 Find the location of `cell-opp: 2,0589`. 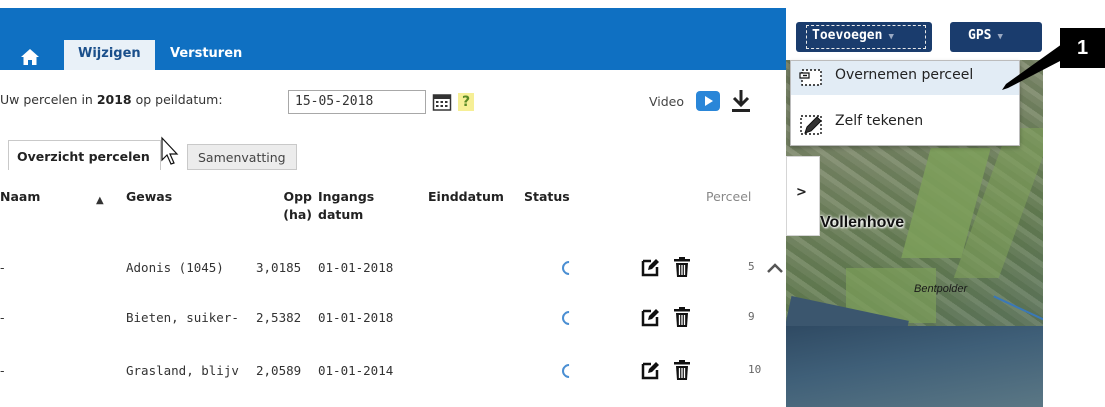

cell-opp: 2,0589 is located at coordinates (279, 370).